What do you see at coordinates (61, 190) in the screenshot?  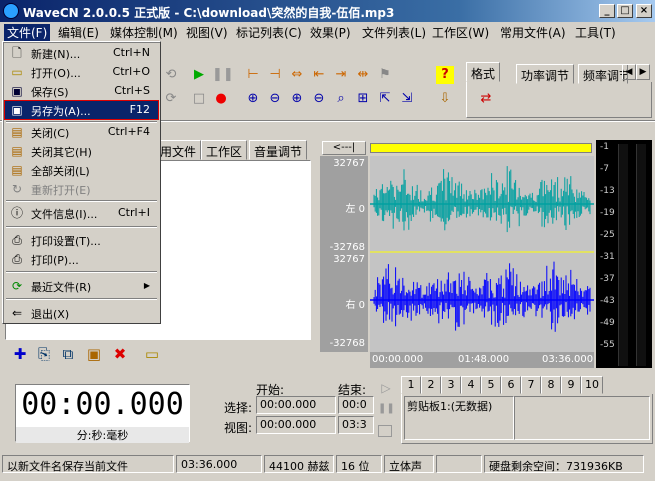 I see `menu-item-label: 重新打开(E)` at bounding box center [61, 190].